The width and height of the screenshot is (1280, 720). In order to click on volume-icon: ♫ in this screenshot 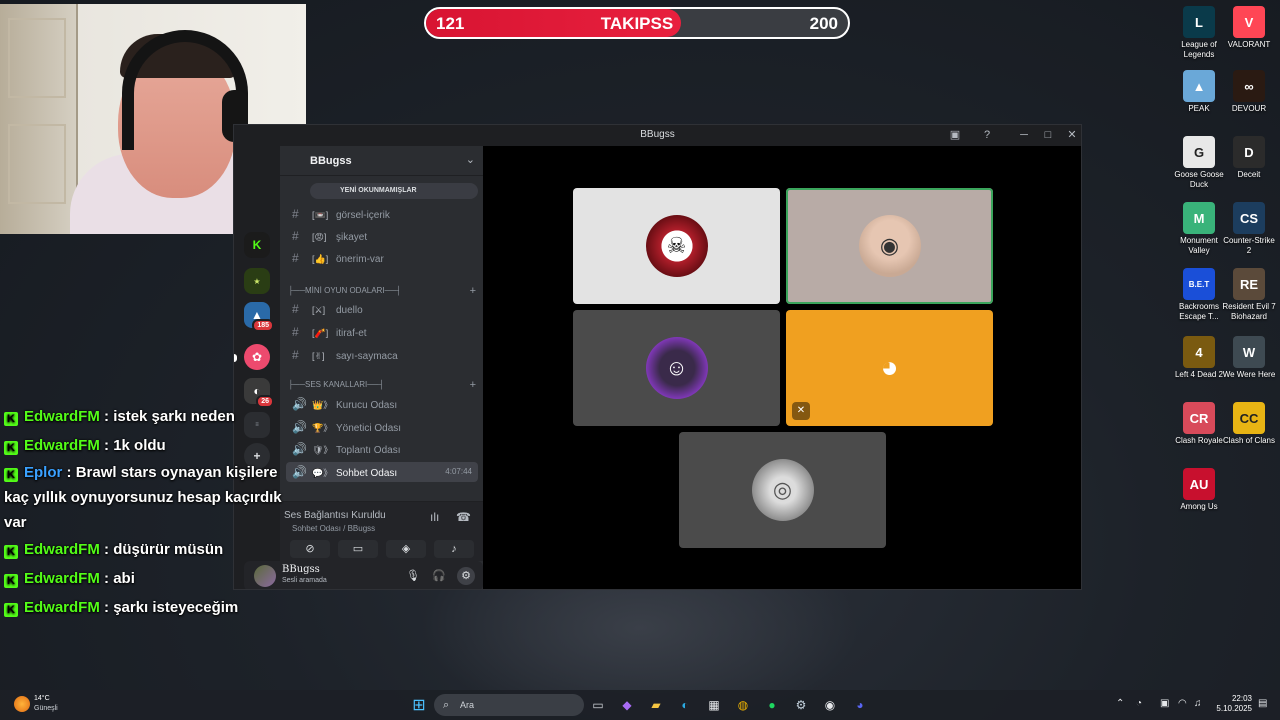, I will do `click(1198, 703)`.